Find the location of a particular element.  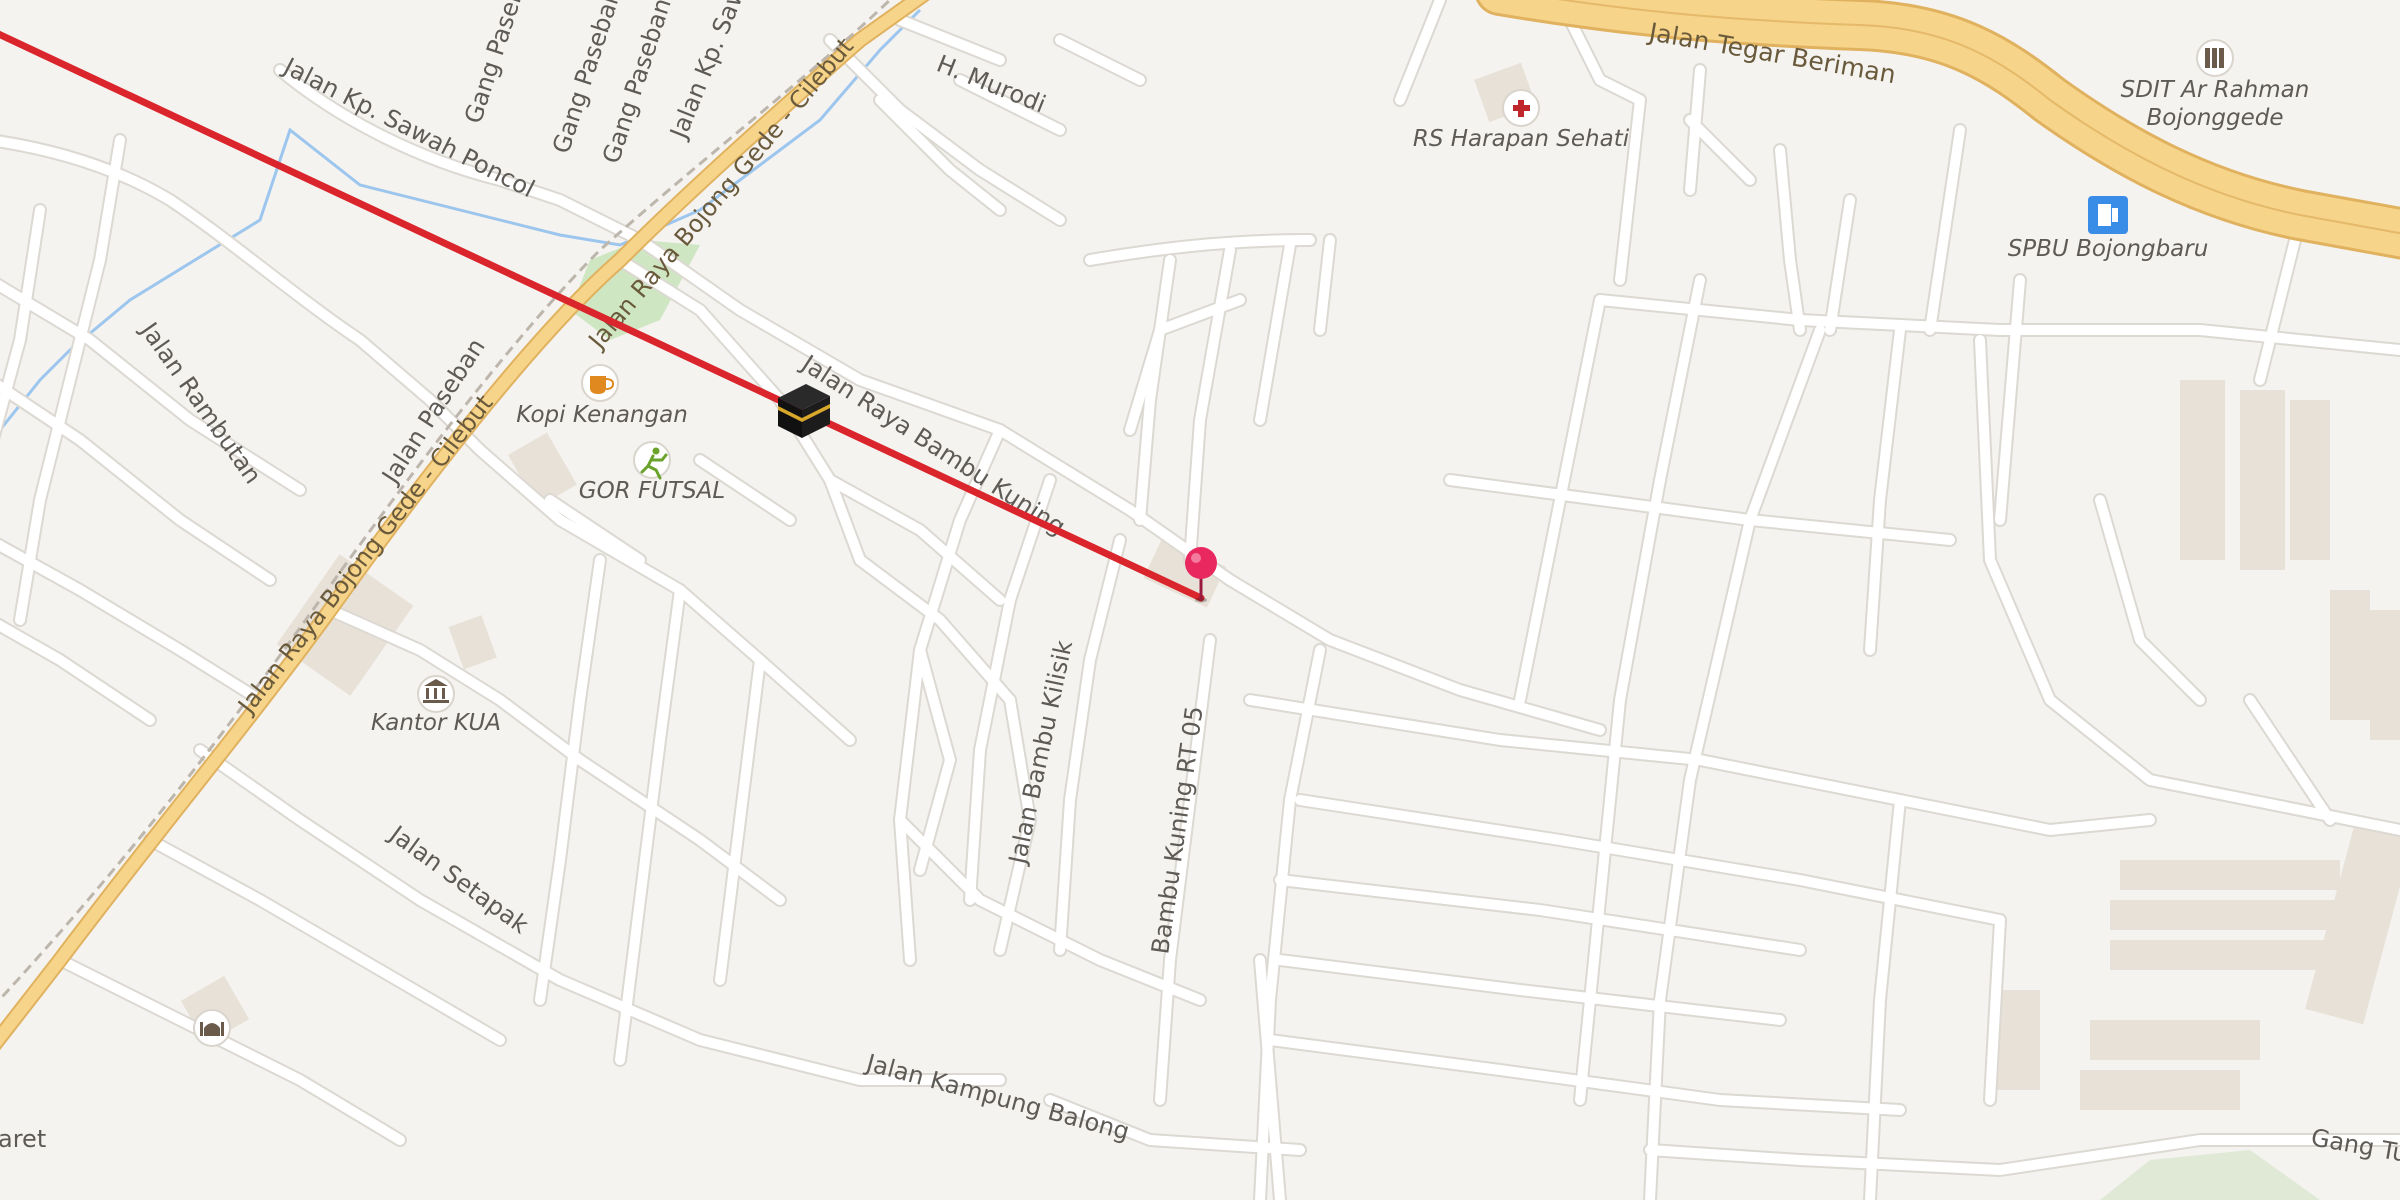

poi-mosque is located at coordinates (212, 1028).